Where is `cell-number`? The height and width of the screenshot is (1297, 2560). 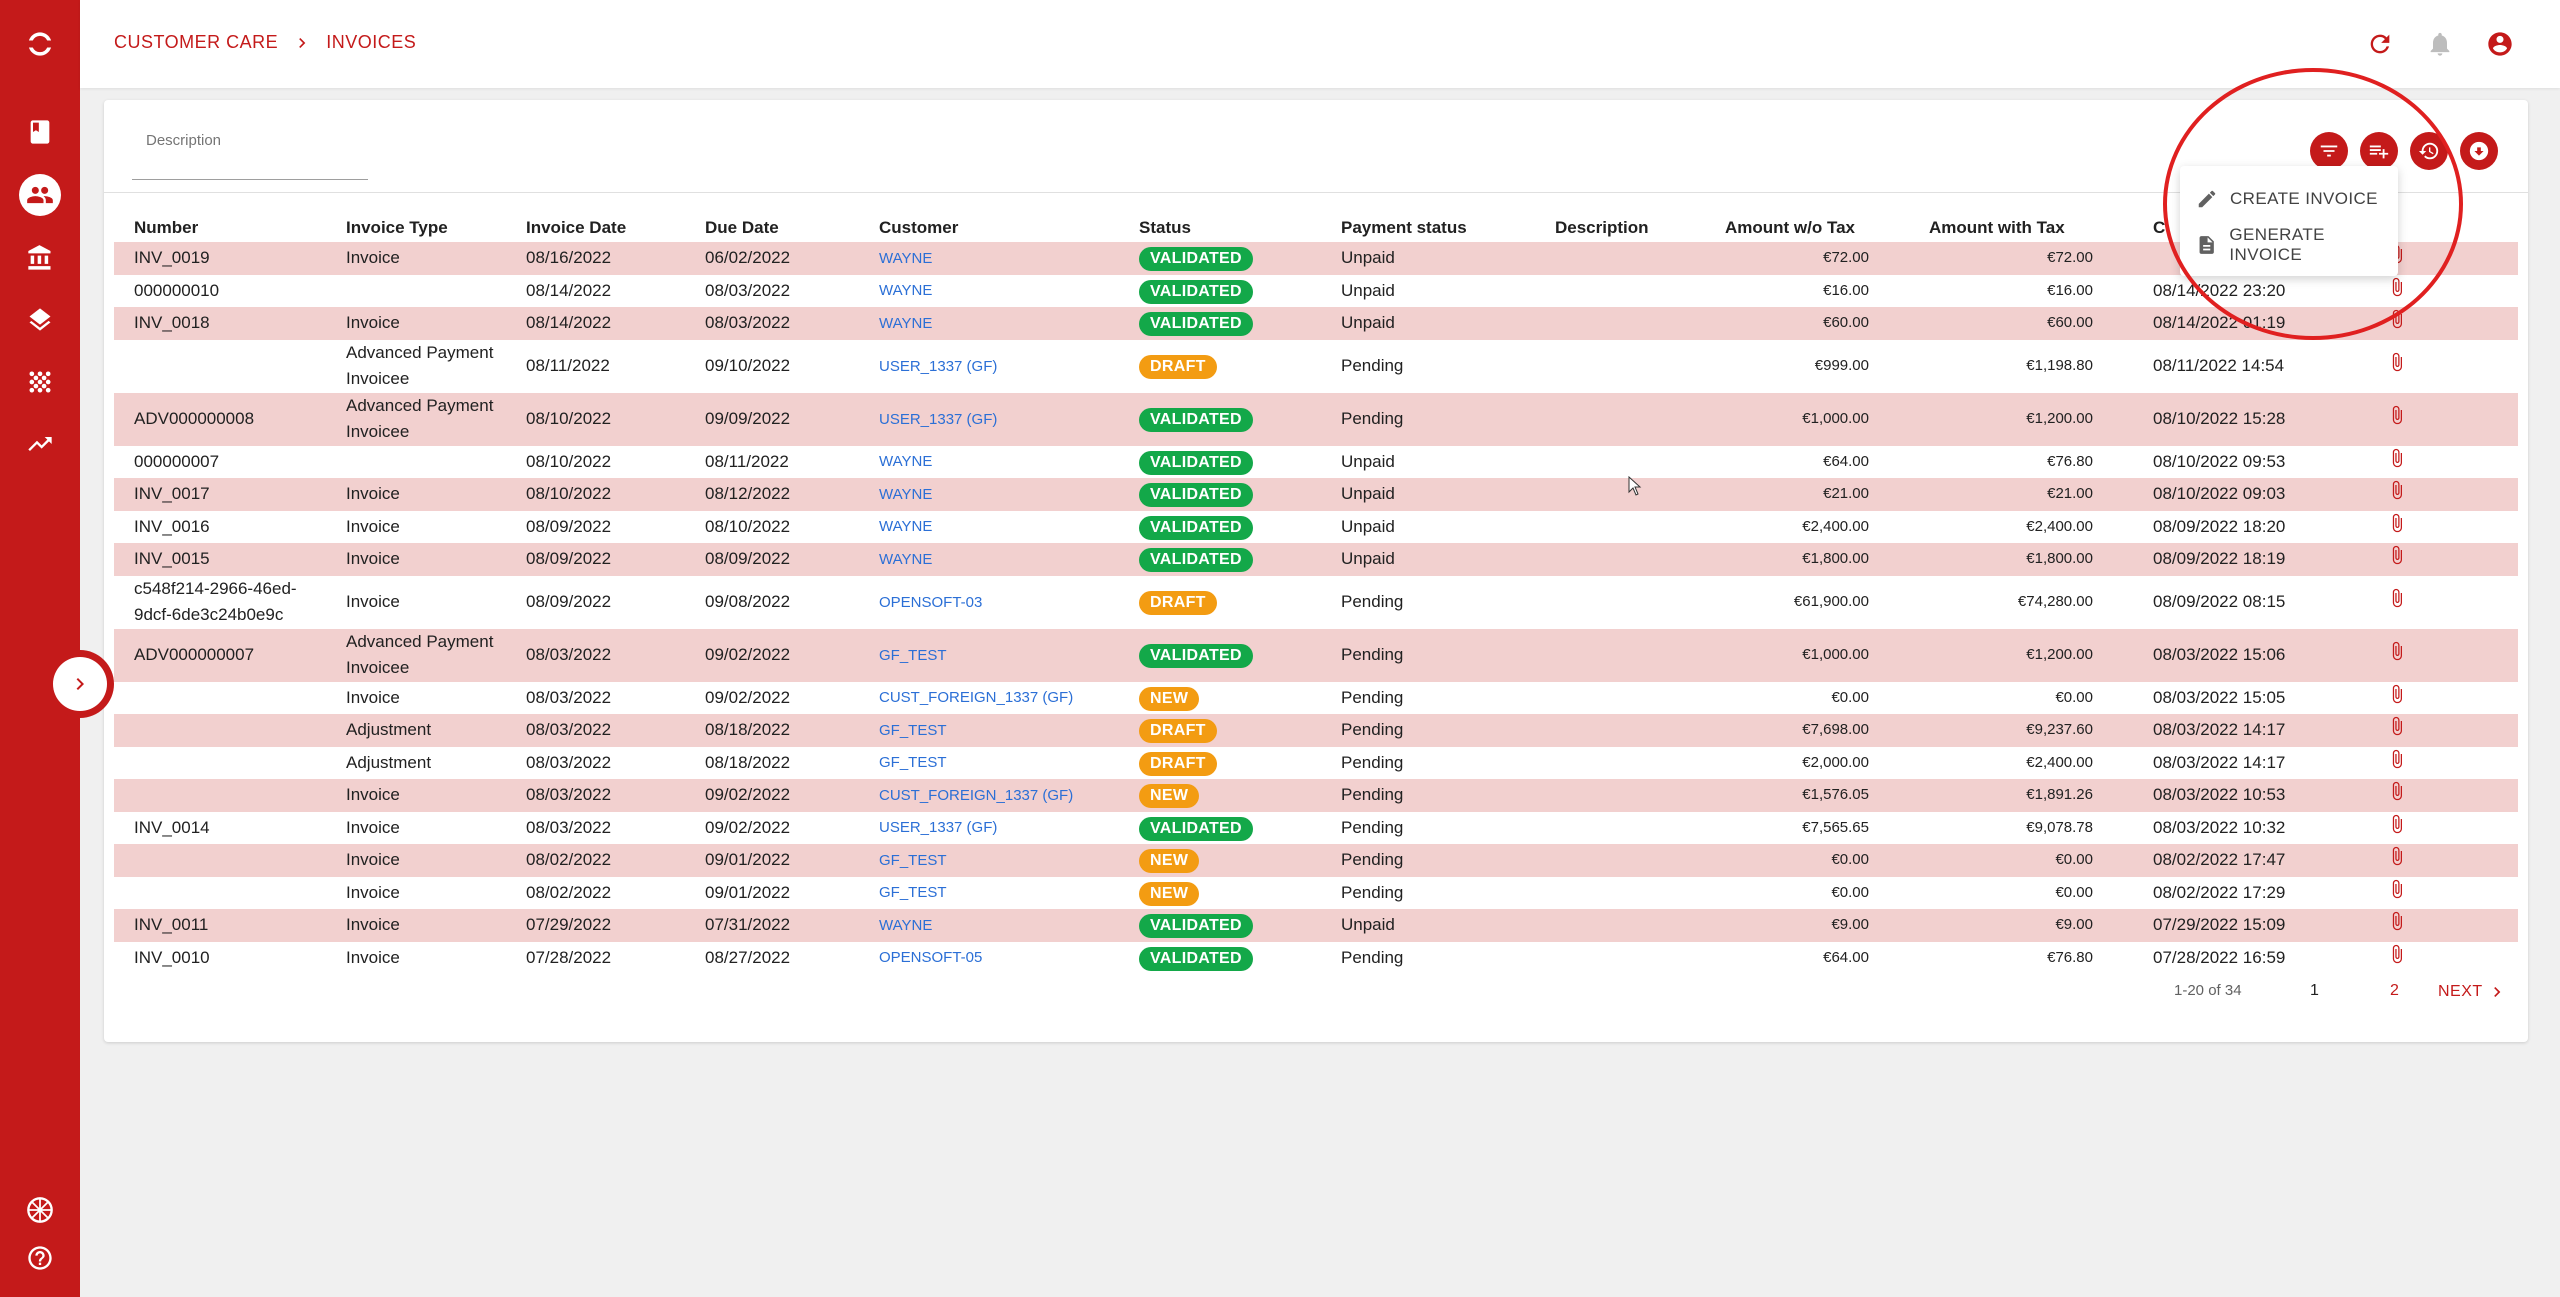
cell-number is located at coordinates (220, 893).